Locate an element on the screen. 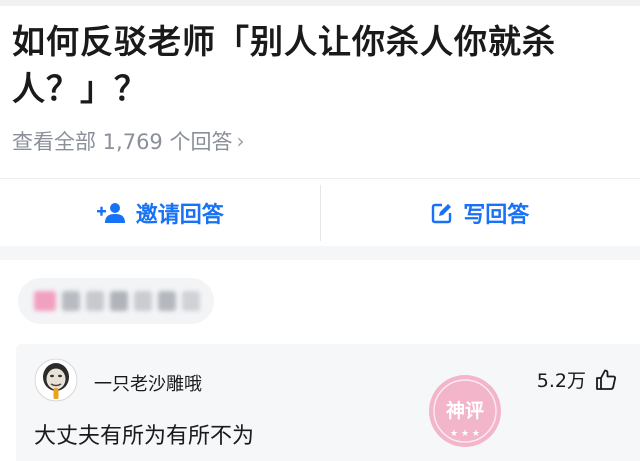  like-count: 5.2万 is located at coordinates (561, 381).